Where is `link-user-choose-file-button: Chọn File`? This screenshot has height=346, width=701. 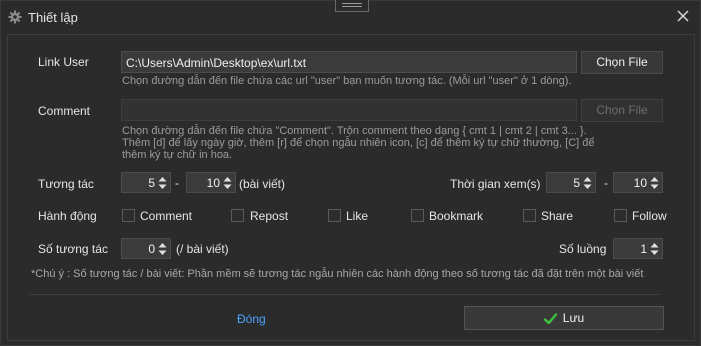
link-user-choose-file-button: Chọn File is located at coordinates (622, 62).